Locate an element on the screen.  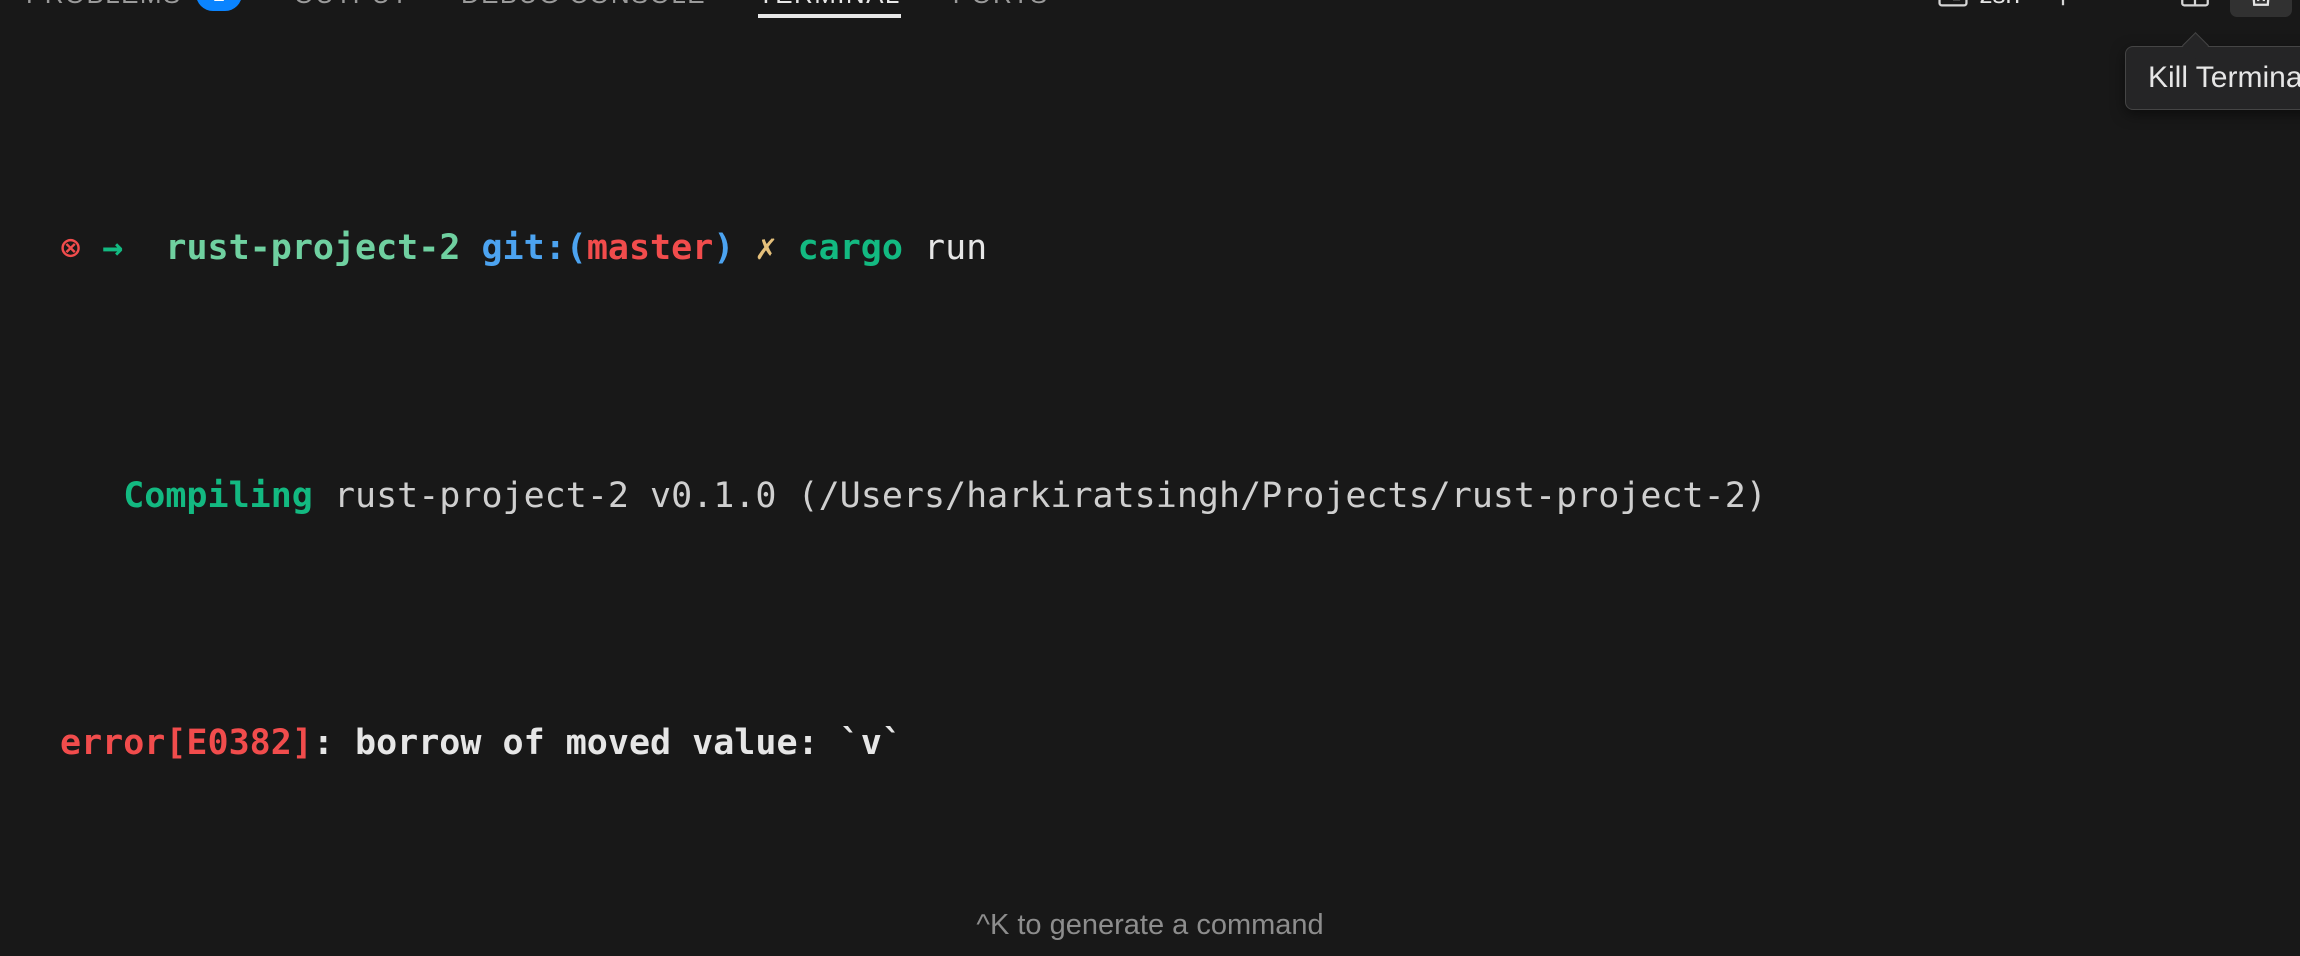
prompt-directory: rust-project-2 is located at coordinates (313, 248).